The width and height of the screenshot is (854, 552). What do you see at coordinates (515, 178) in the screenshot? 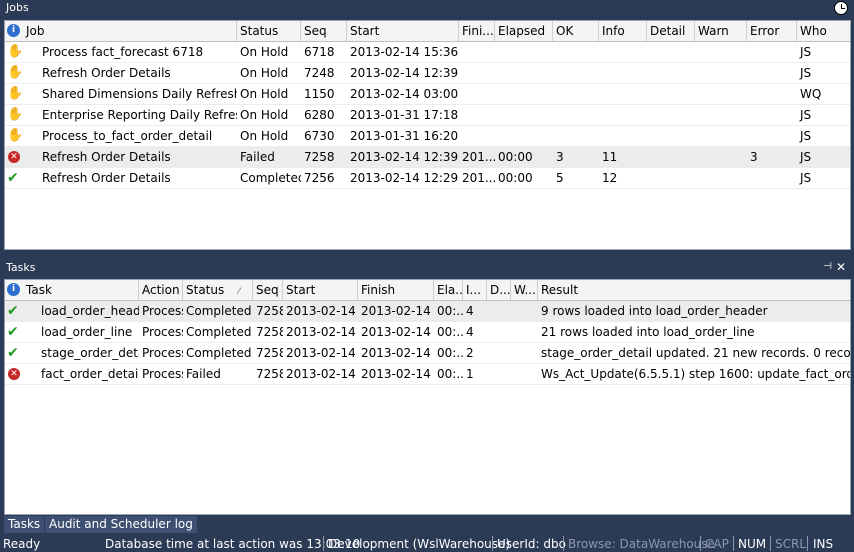
I see `cell-elapsed: 00:00` at bounding box center [515, 178].